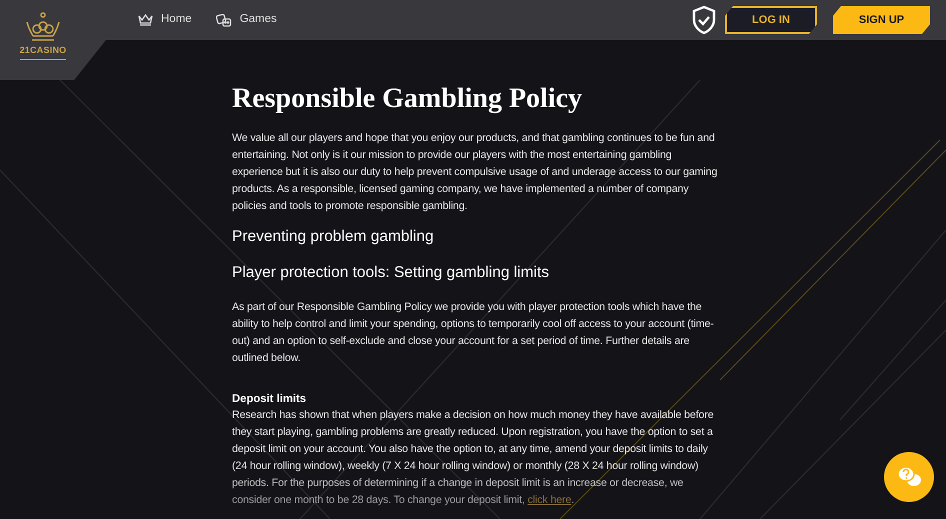  I want to click on signup-button: SIGN UP, so click(881, 20).